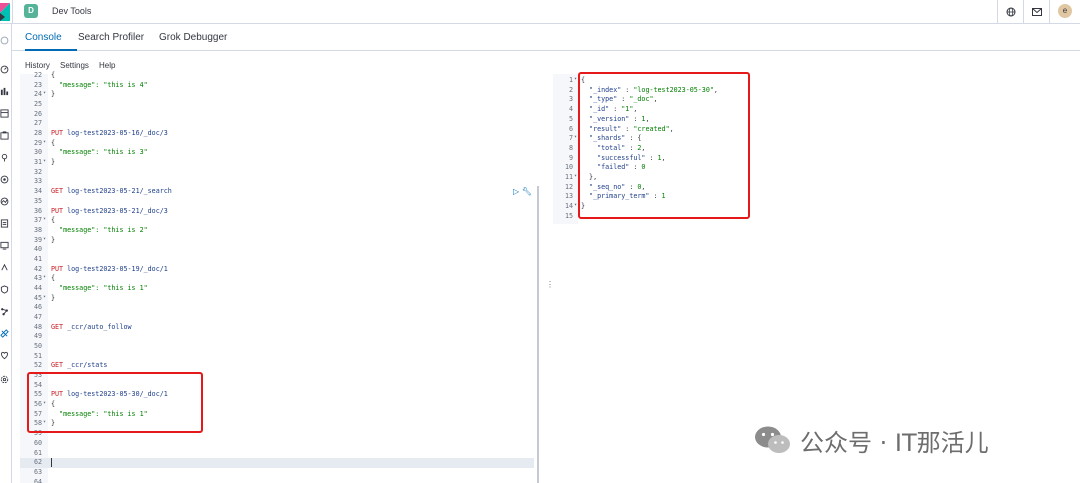  Describe the element at coordinates (280, 289) in the screenshot. I see `editor-line: 44 "message": "this is 1"` at that location.